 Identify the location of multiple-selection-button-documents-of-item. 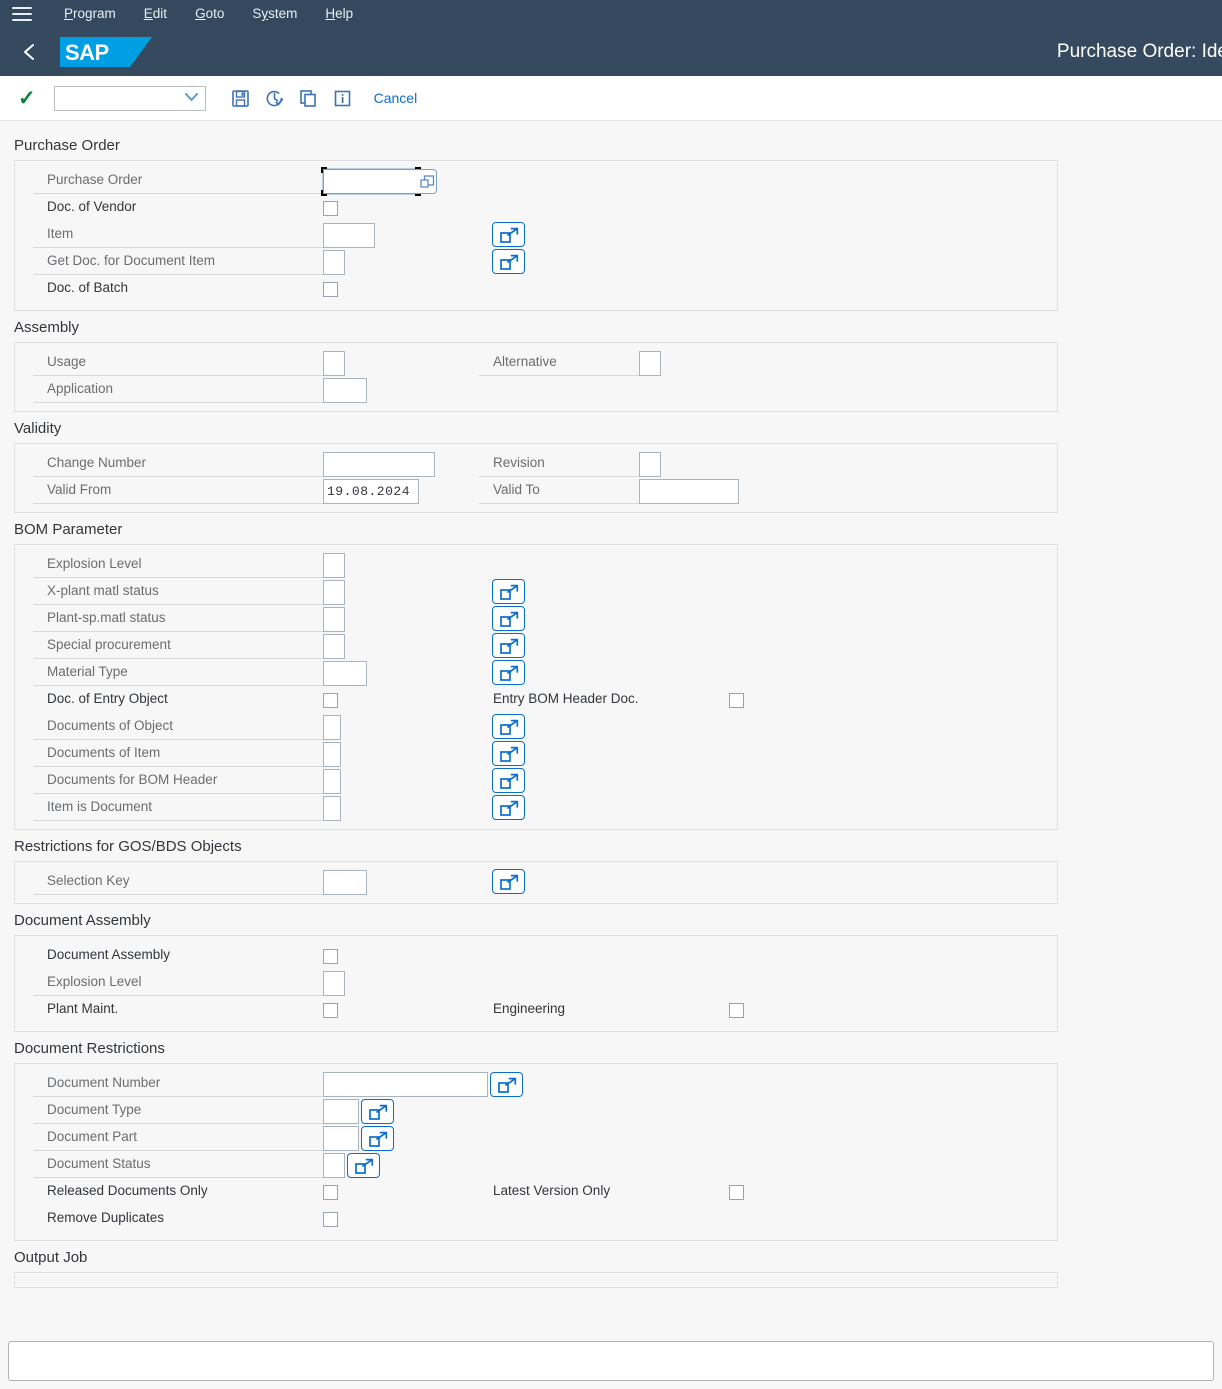
(508, 753).